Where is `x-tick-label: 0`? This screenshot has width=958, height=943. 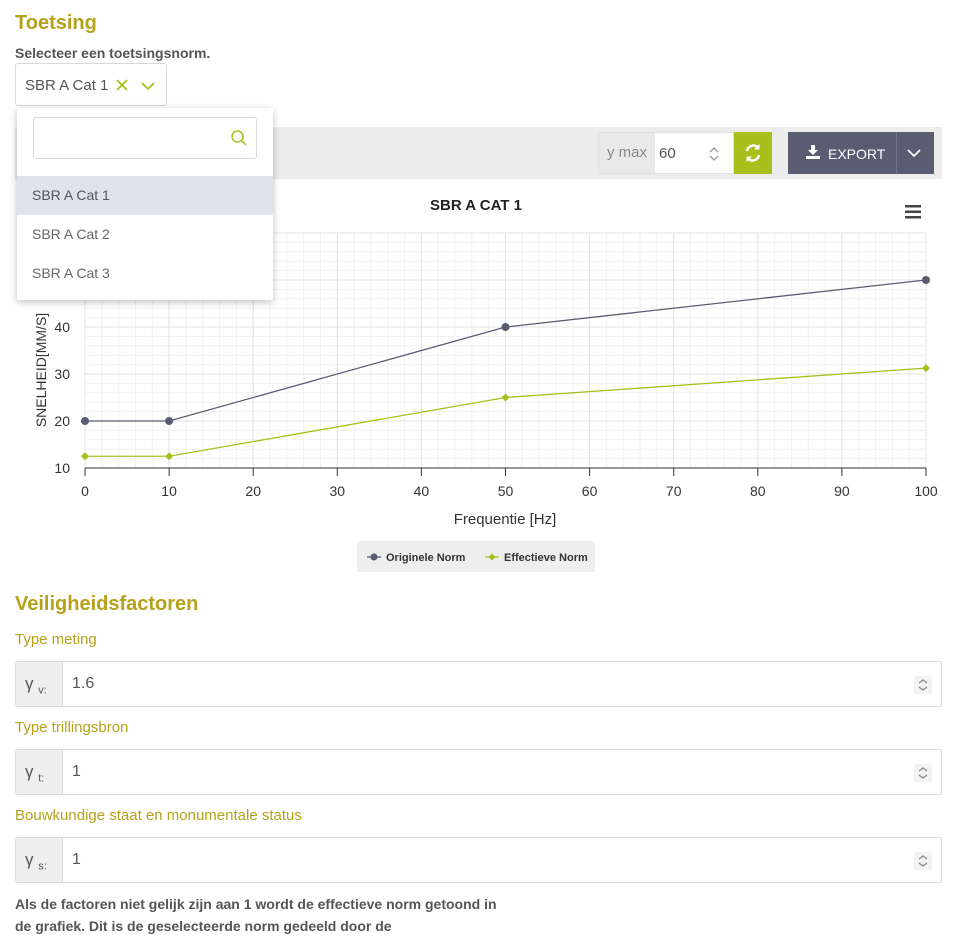
x-tick-label: 0 is located at coordinates (85, 491).